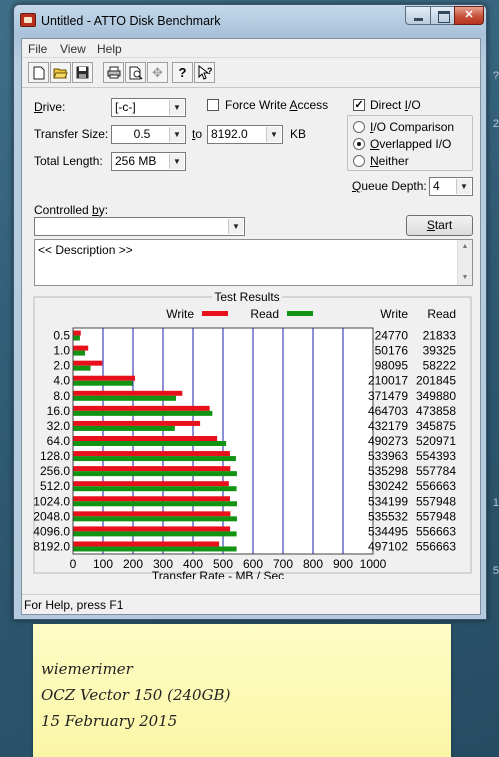 The image size is (499, 757). Describe the element at coordinates (60, 72) in the screenshot. I see `open-icon` at that location.